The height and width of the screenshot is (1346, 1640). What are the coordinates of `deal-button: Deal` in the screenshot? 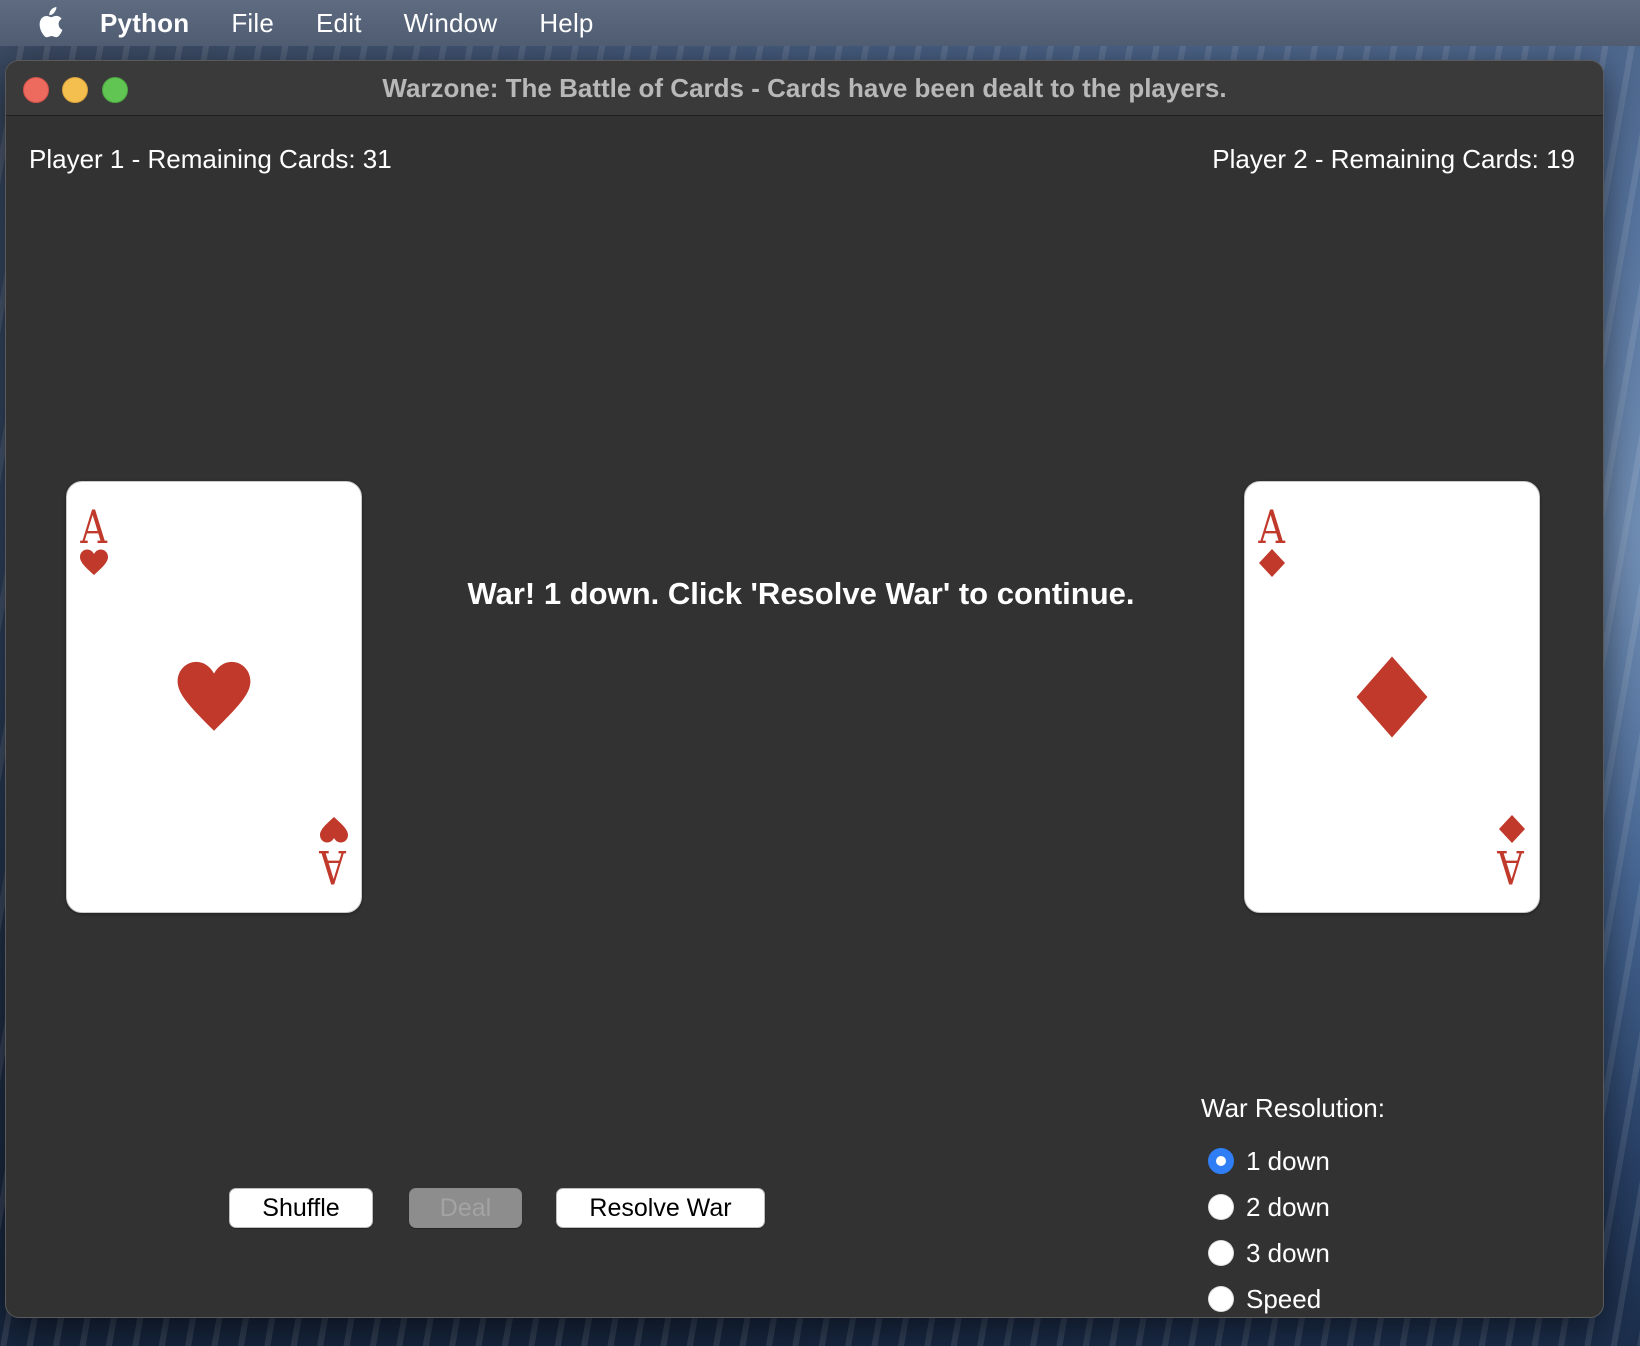 It's located at (465, 1208).